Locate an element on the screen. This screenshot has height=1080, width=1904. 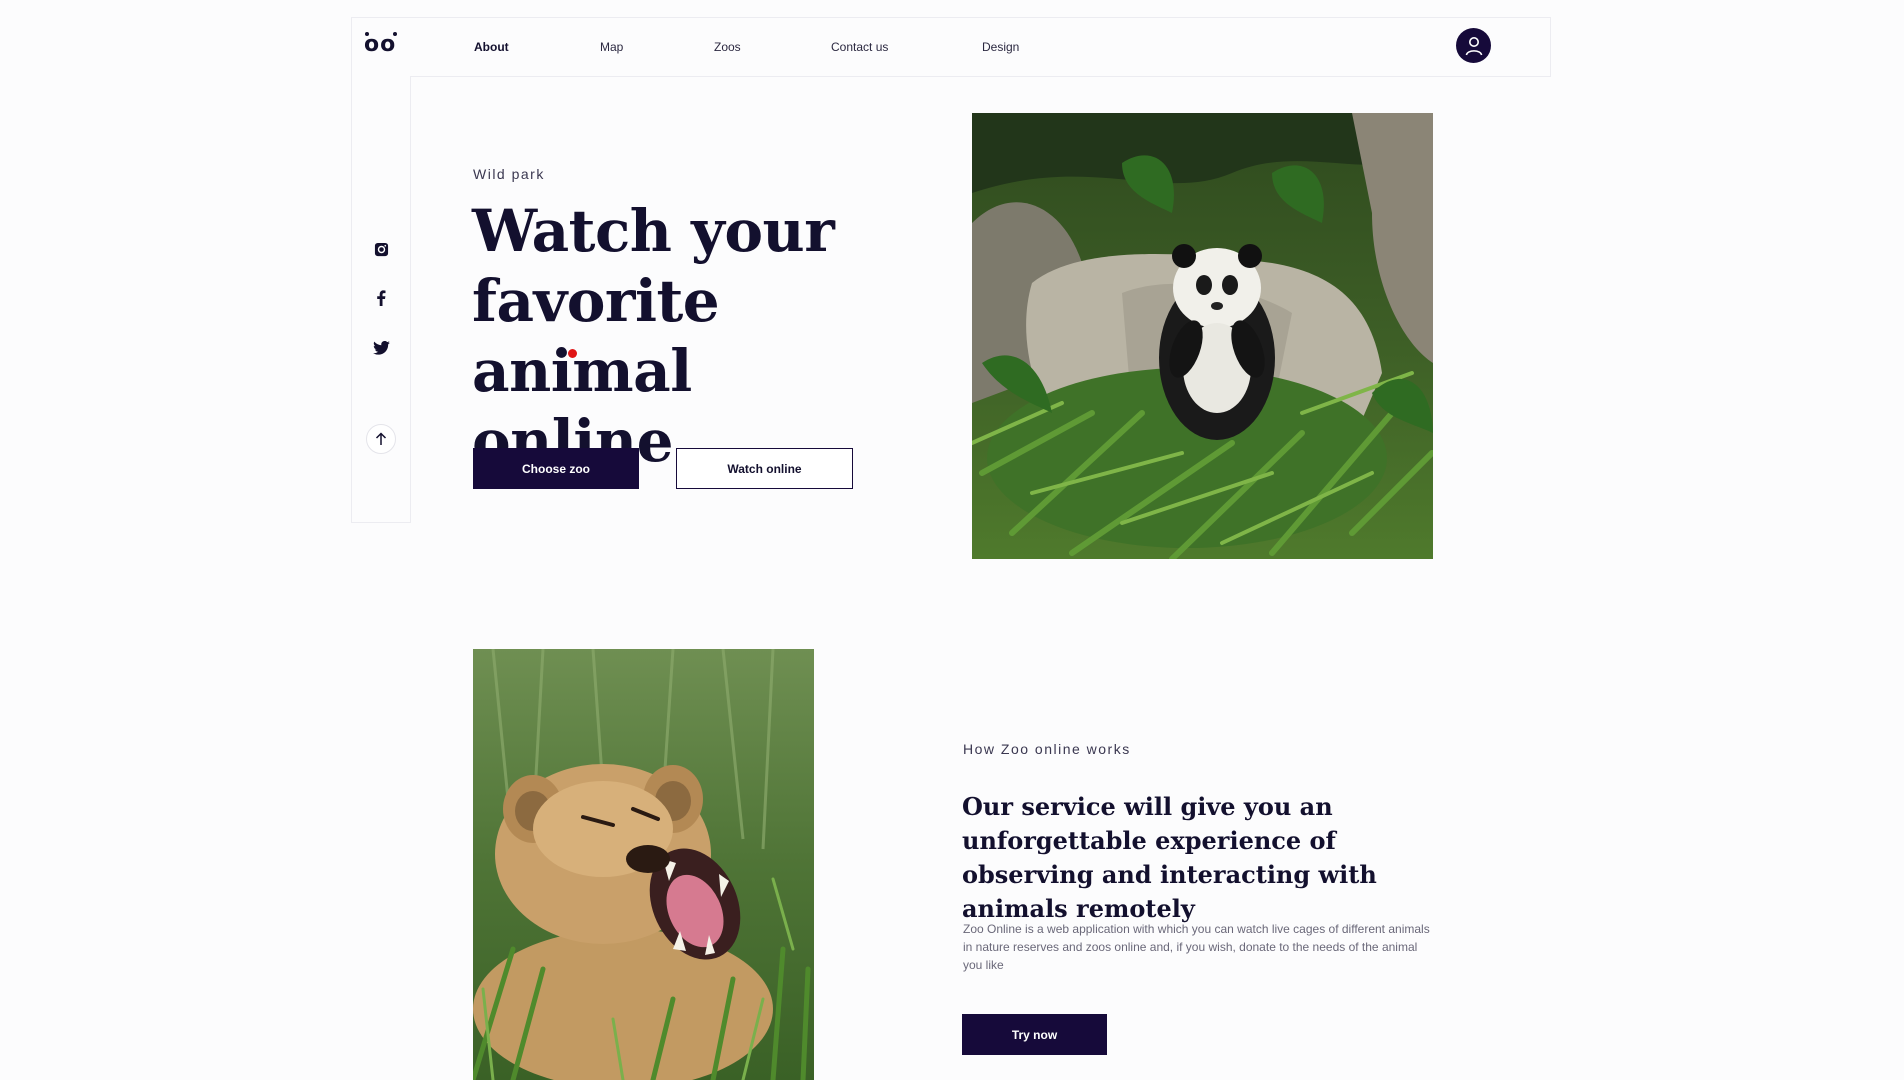
scroll-to-top-button is located at coordinates (381, 439).